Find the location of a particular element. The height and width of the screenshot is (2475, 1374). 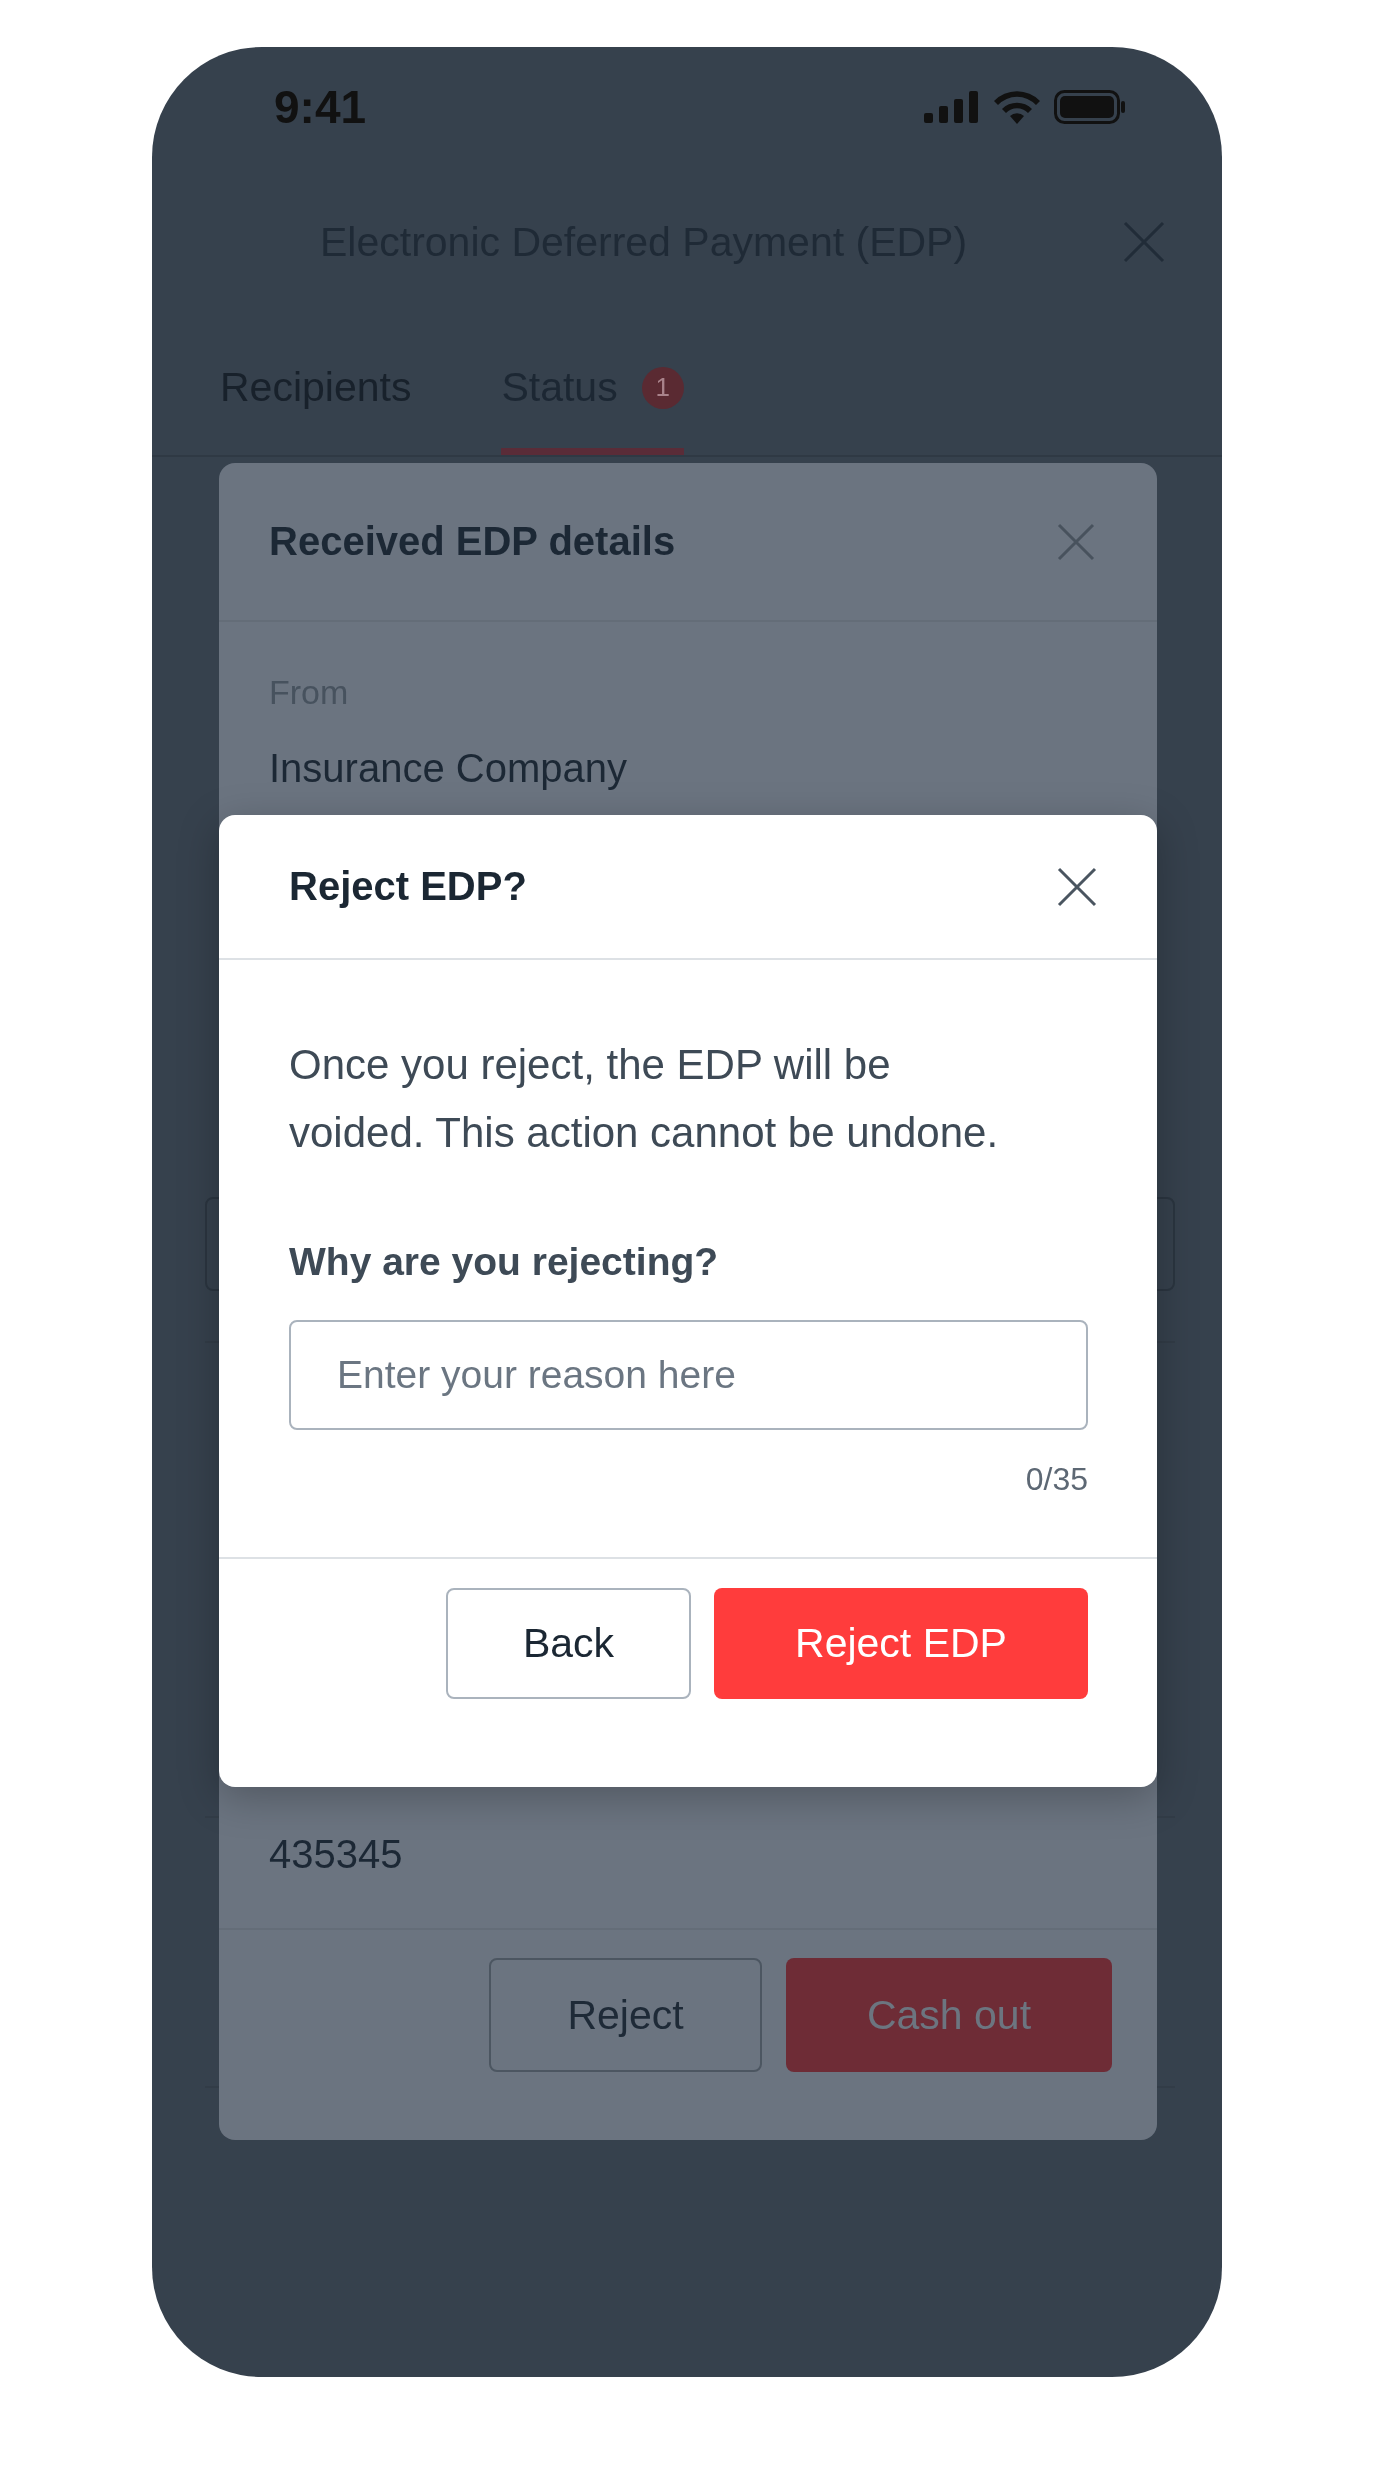

status-time: 9:41 is located at coordinates (320, 107).